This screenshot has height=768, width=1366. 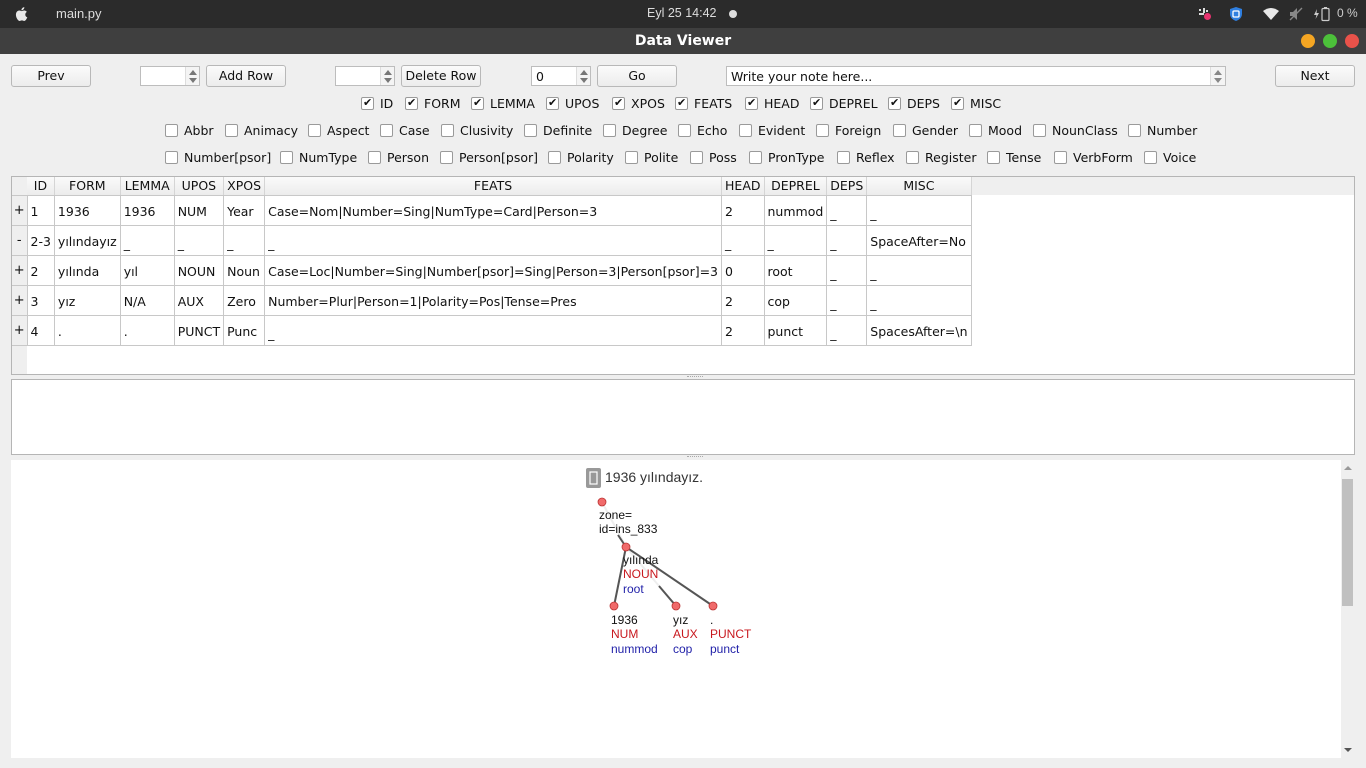 What do you see at coordinates (87, 300) in the screenshot?
I see `cell-form: yız` at bounding box center [87, 300].